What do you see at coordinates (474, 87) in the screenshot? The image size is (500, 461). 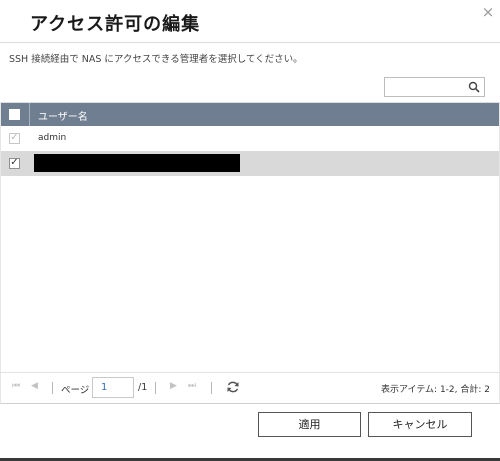 I see `search-icon` at bounding box center [474, 87].